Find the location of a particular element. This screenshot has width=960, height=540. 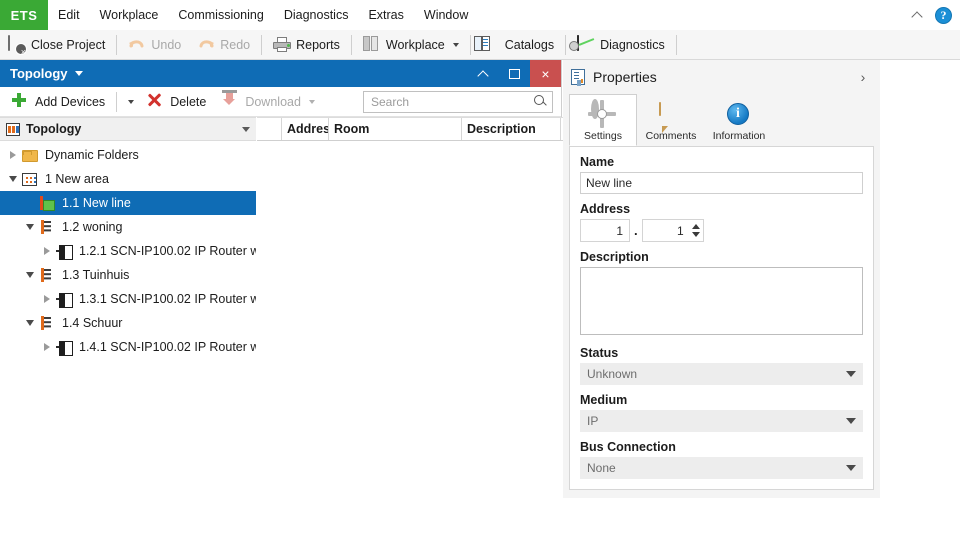

tree-item: 1.4 Schuur is located at coordinates (128, 323).